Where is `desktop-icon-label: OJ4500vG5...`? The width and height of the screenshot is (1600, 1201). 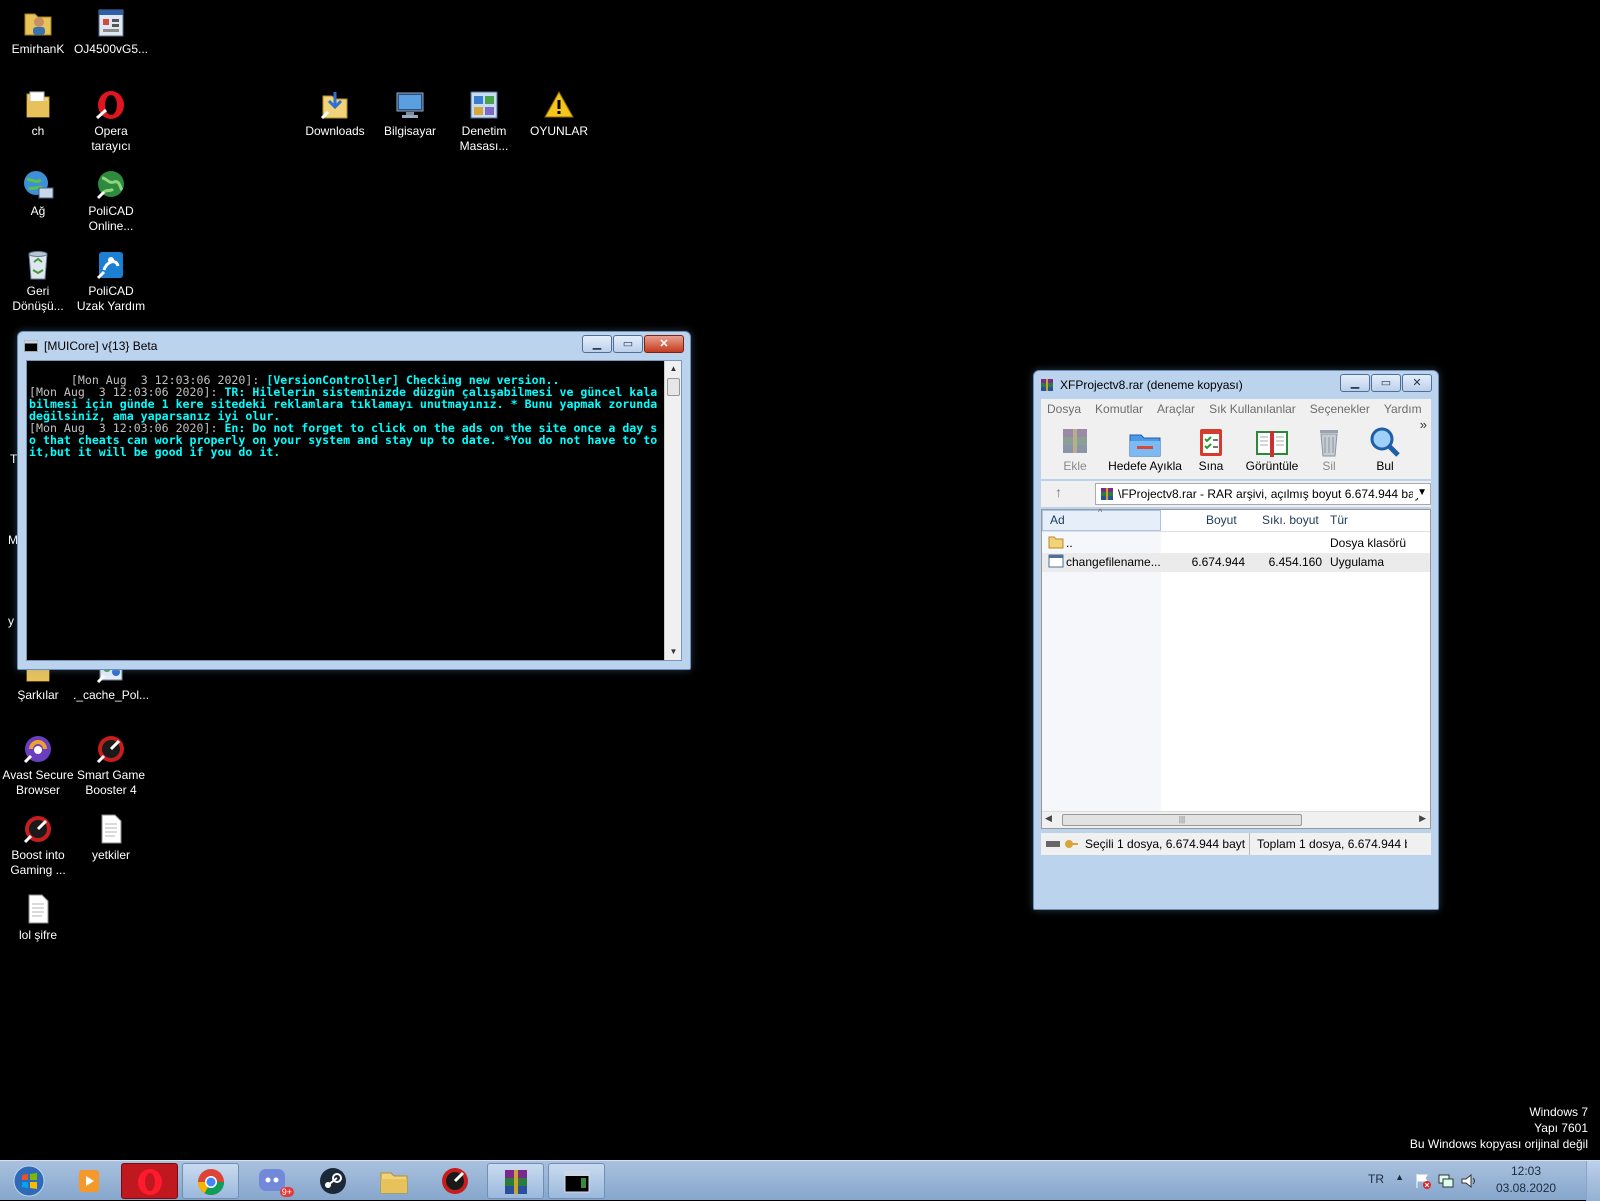 desktop-icon-label: OJ4500vG5... is located at coordinates (111, 49).